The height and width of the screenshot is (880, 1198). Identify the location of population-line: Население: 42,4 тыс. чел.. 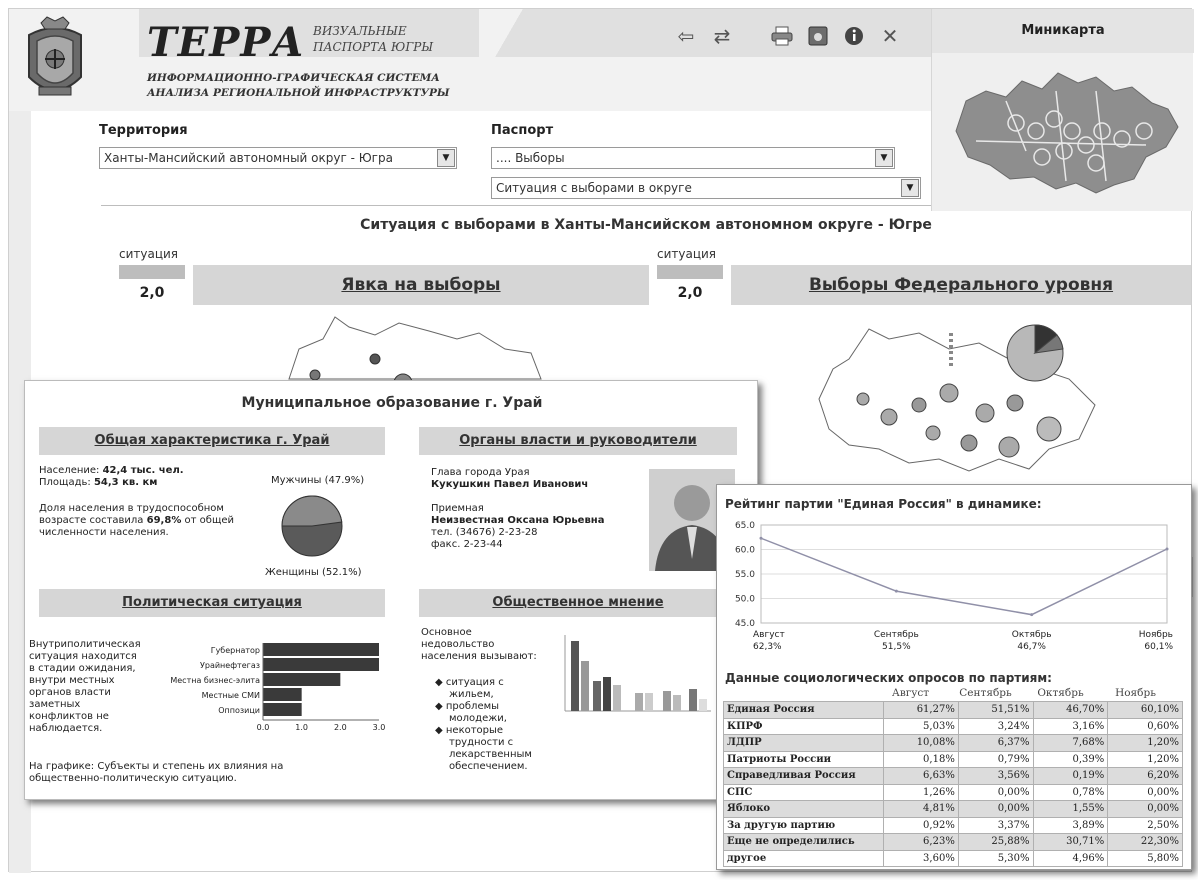
(111, 471).